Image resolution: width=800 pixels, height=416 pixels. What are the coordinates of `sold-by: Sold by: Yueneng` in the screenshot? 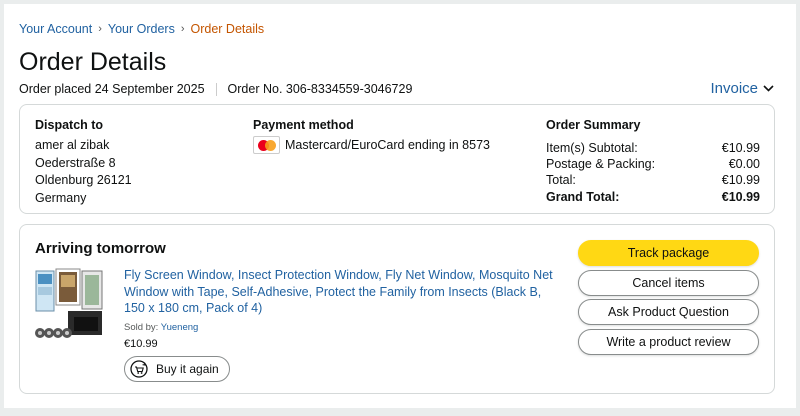 It's located at (161, 327).